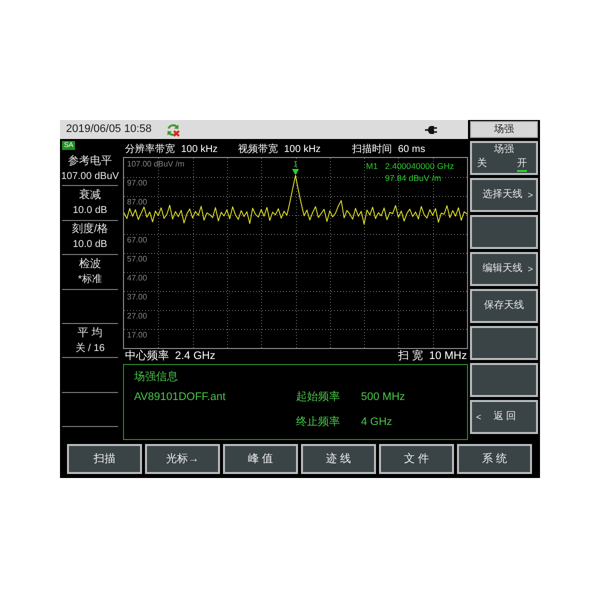 This screenshot has height=600, width=600. What do you see at coordinates (147, 356) in the screenshot?
I see `parameter-label: 中心频率` at bounding box center [147, 356].